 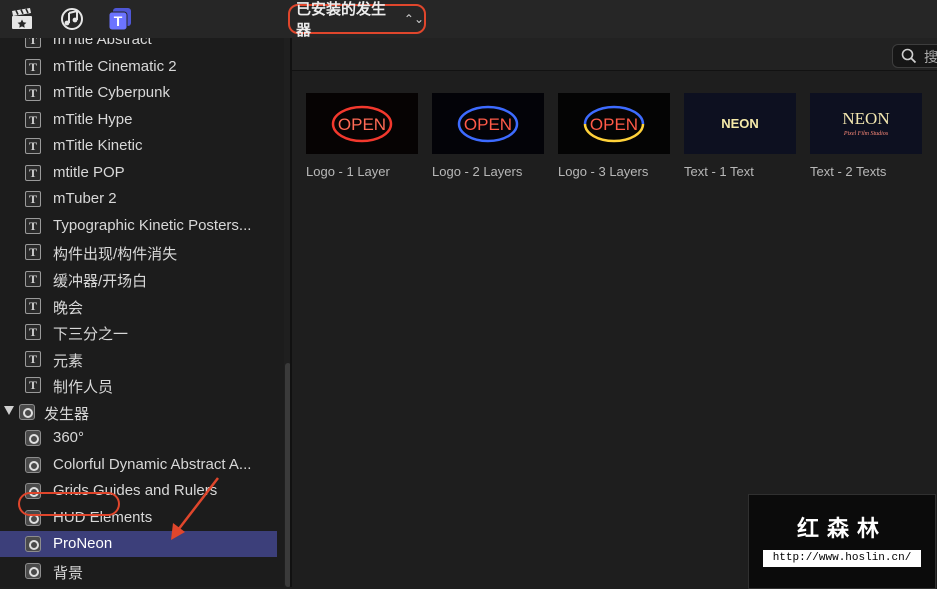 What do you see at coordinates (83, 543) in the screenshot?
I see `sidebar-item-label: ProNeon` at bounding box center [83, 543].